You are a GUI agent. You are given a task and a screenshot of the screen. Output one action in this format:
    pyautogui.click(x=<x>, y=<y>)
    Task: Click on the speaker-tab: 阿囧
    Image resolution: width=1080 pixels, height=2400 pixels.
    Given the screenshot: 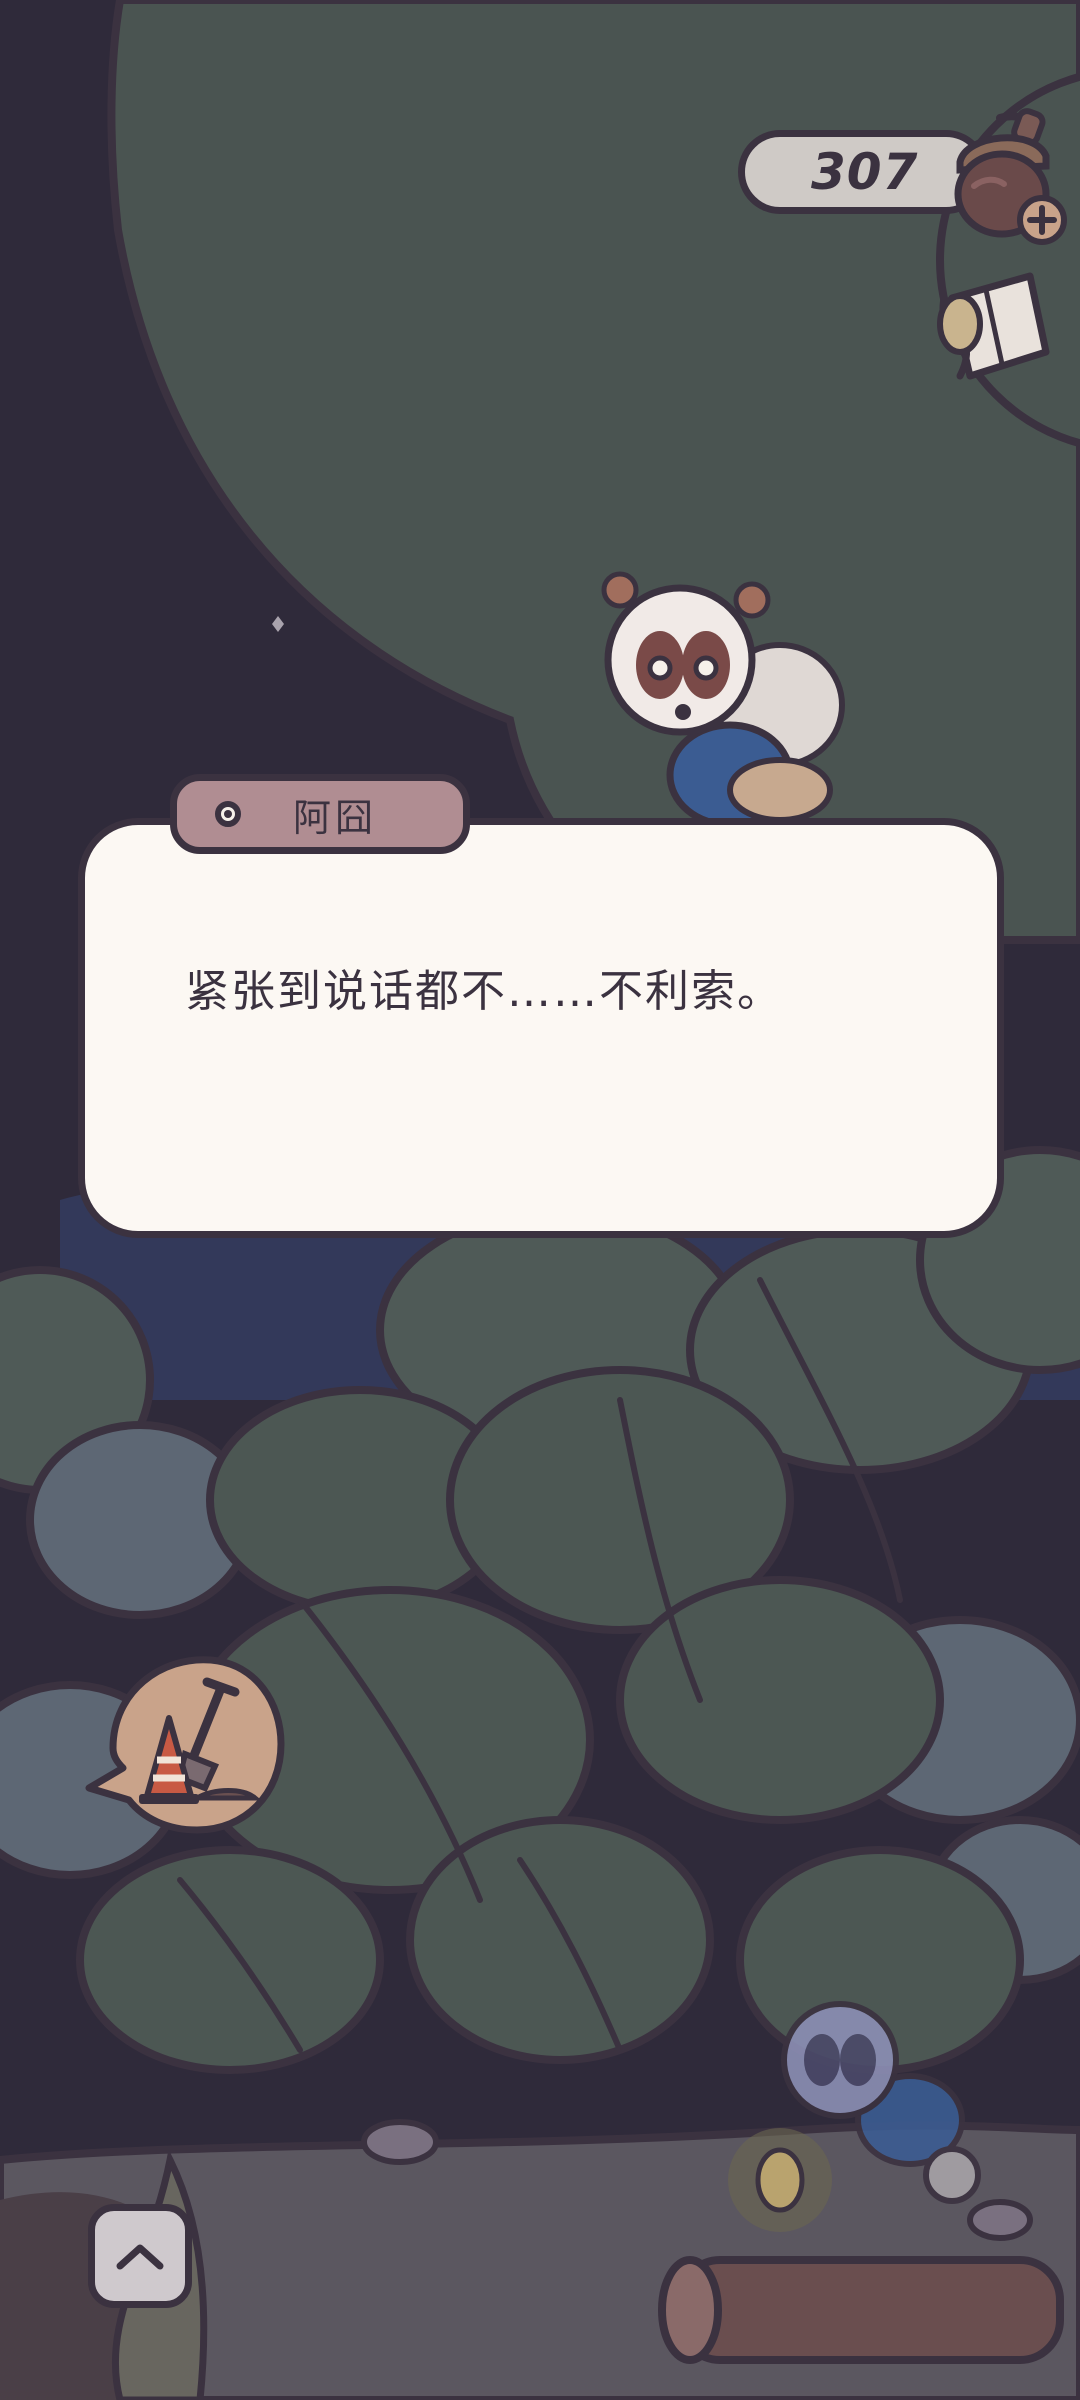 What is the action you would take?
    pyautogui.click(x=320, y=814)
    